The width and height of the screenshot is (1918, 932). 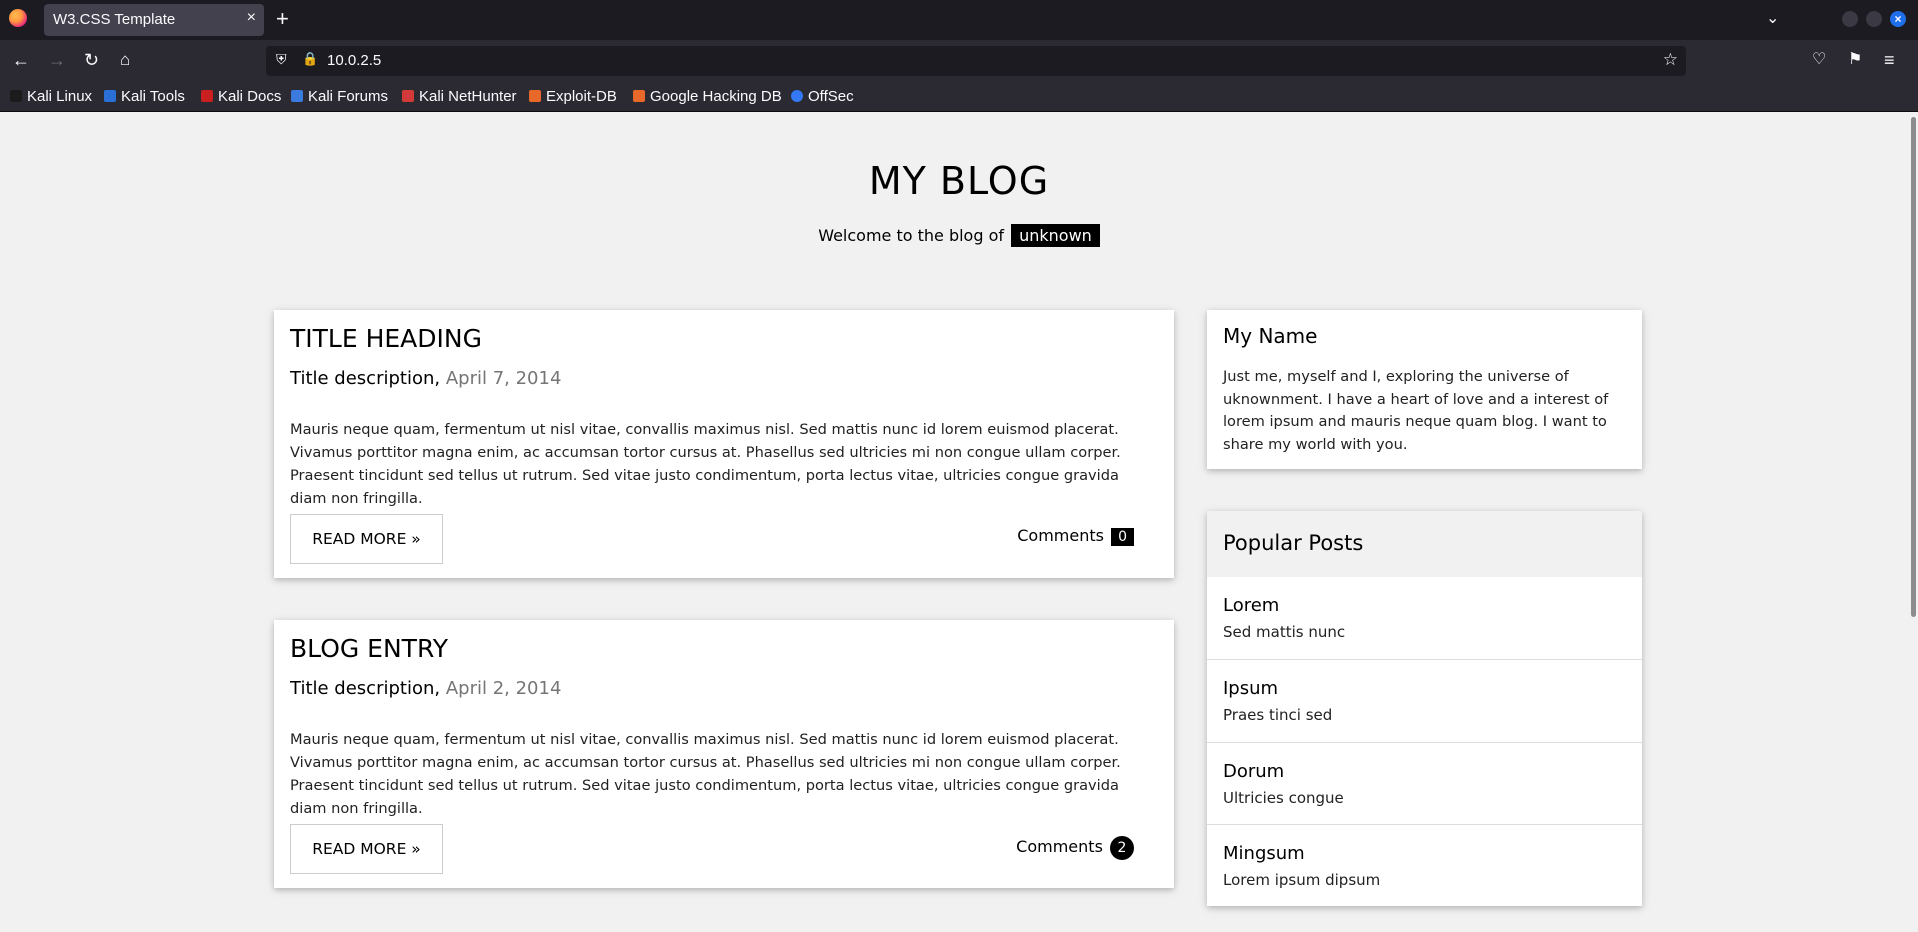 What do you see at coordinates (339, 96) in the screenshot?
I see `bookmark-kali-forums: Kali Forums` at bounding box center [339, 96].